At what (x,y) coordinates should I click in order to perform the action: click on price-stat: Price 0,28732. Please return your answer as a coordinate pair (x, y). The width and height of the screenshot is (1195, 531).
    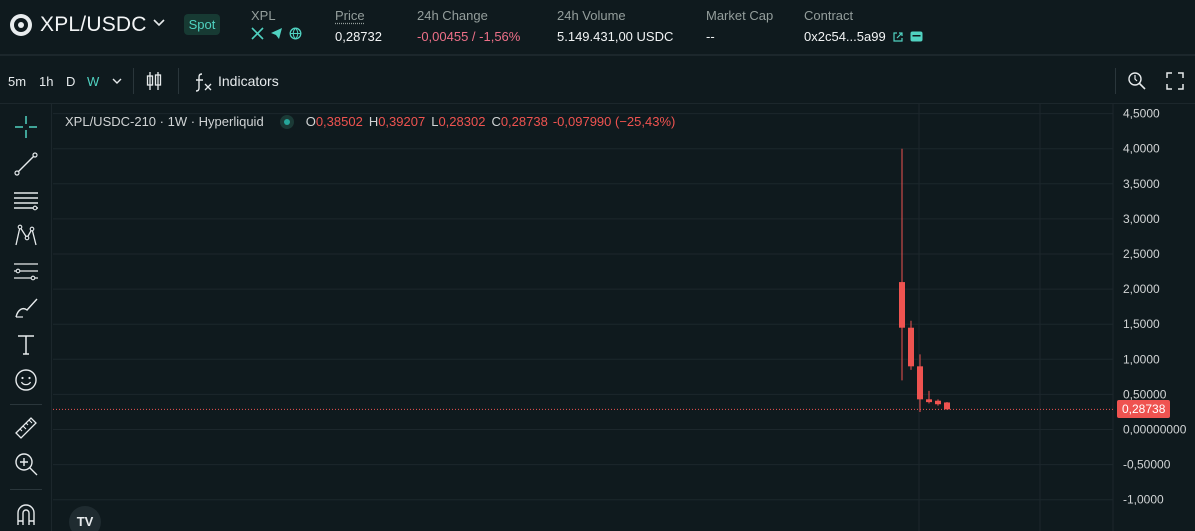
    Looking at the image, I should click on (358, 26).